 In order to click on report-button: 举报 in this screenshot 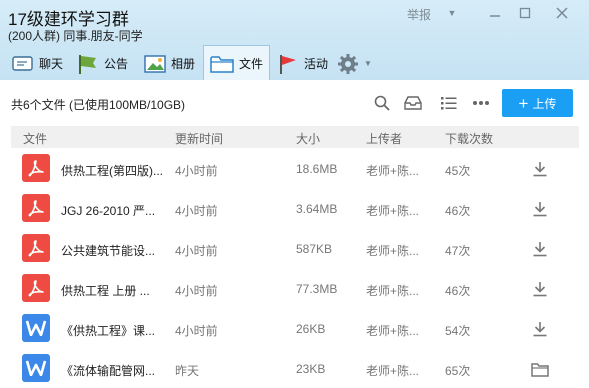, I will do `click(419, 14)`.